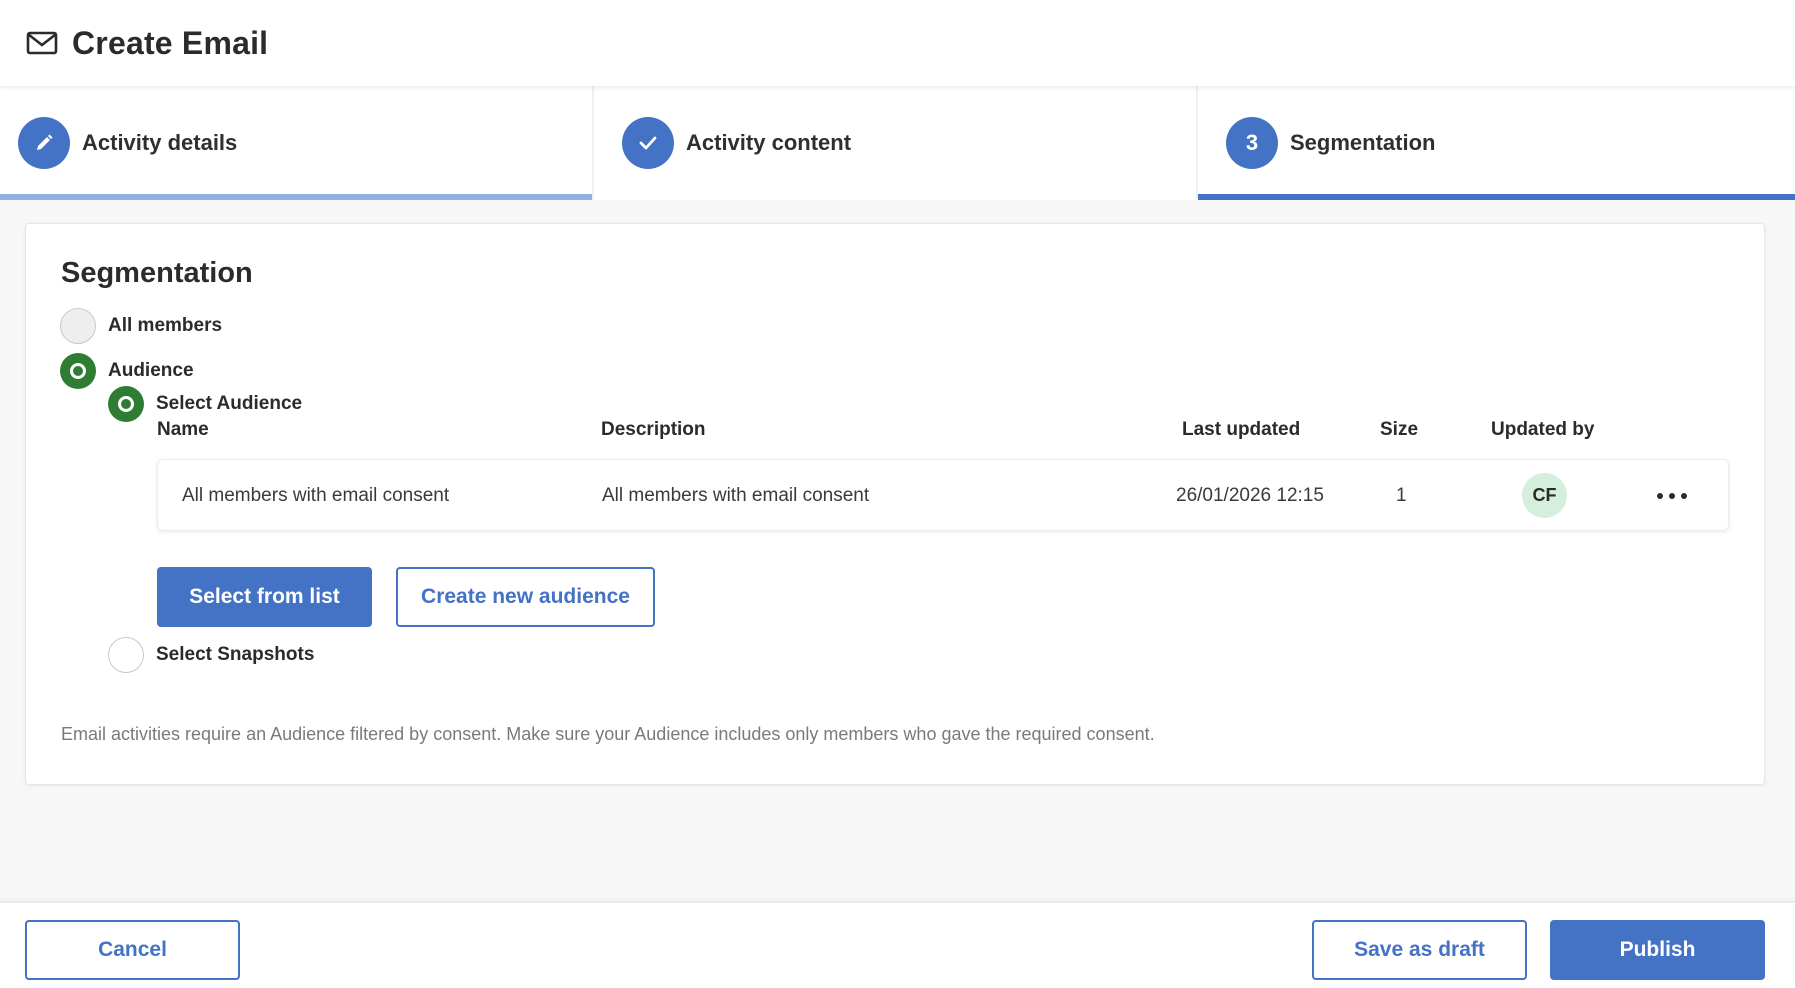  I want to click on radio-label: Select Snapshots, so click(235, 654).